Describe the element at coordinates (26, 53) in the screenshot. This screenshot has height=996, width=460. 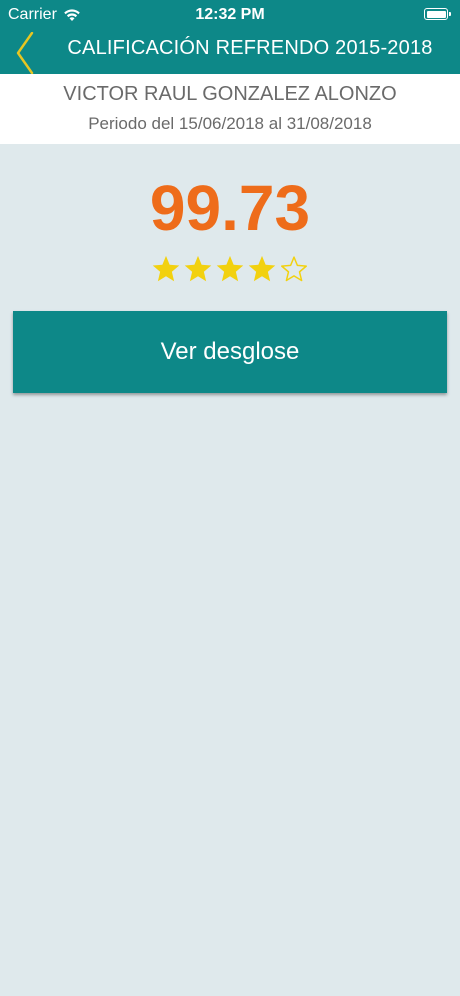
I see `back-chevron-icon` at that location.